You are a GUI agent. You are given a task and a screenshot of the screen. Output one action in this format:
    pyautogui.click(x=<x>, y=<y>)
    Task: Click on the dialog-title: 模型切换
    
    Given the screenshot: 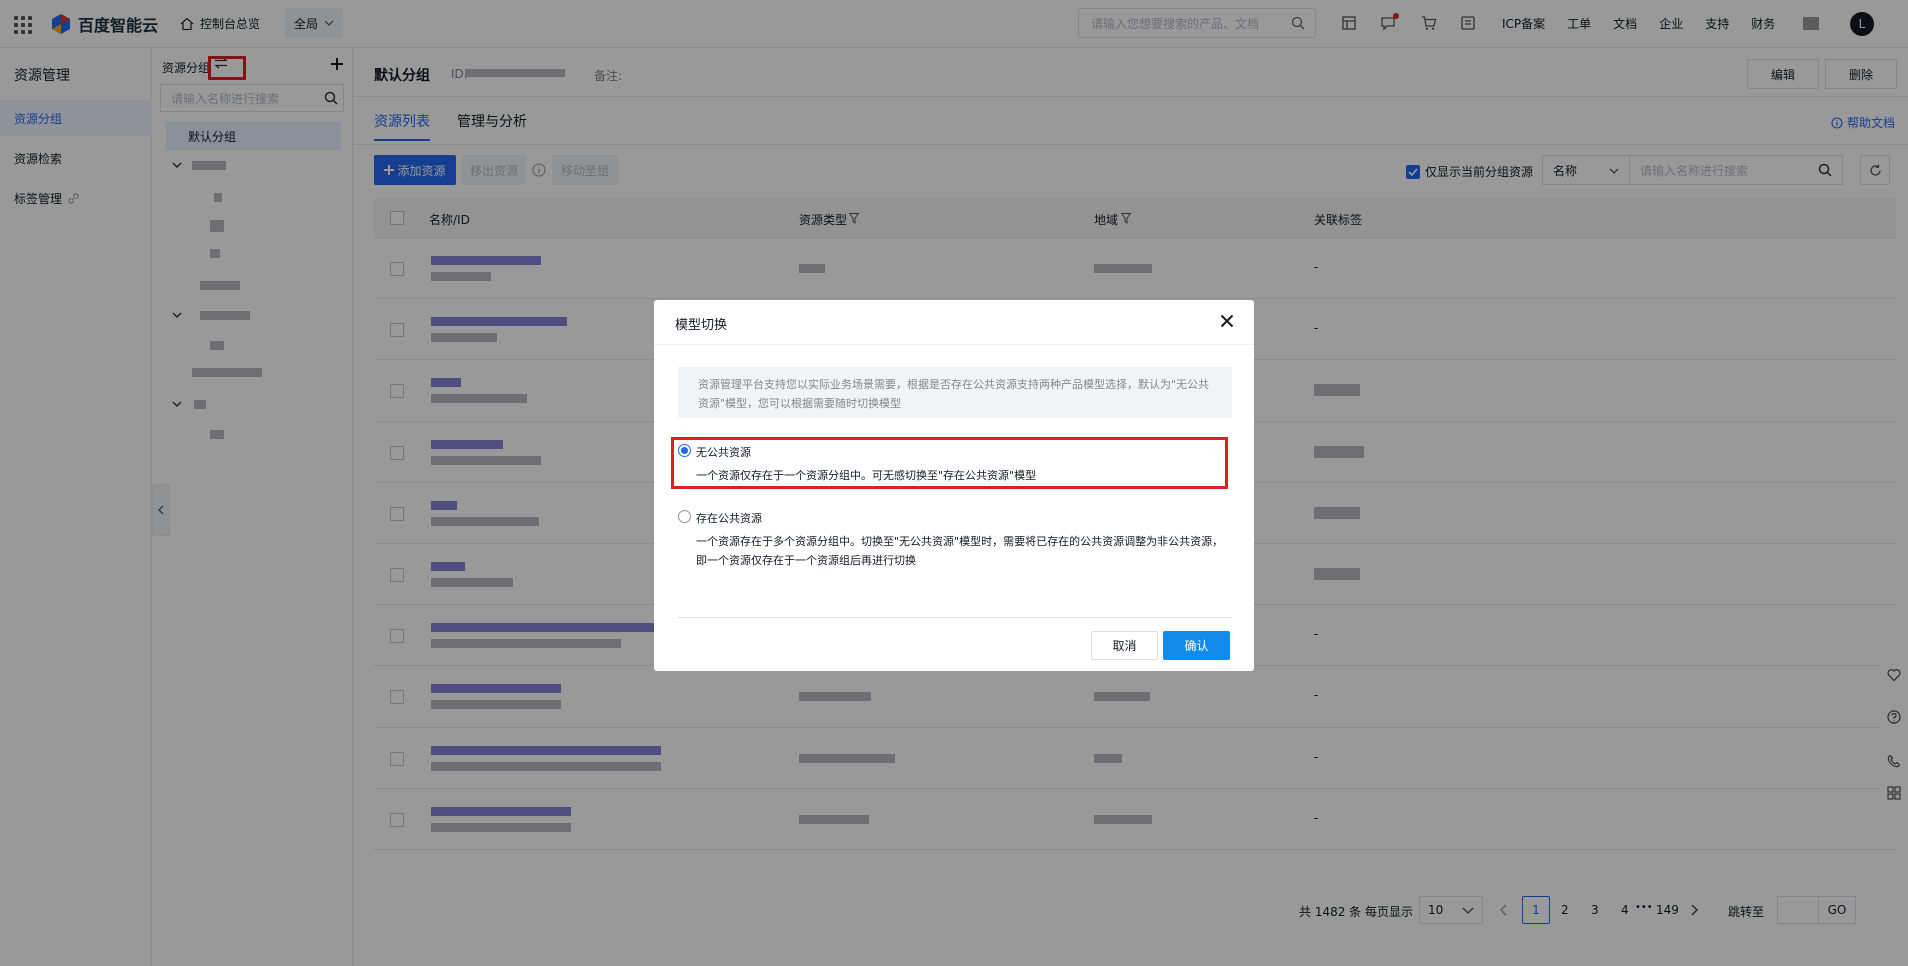 What is the action you would take?
    pyautogui.click(x=701, y=325)
    